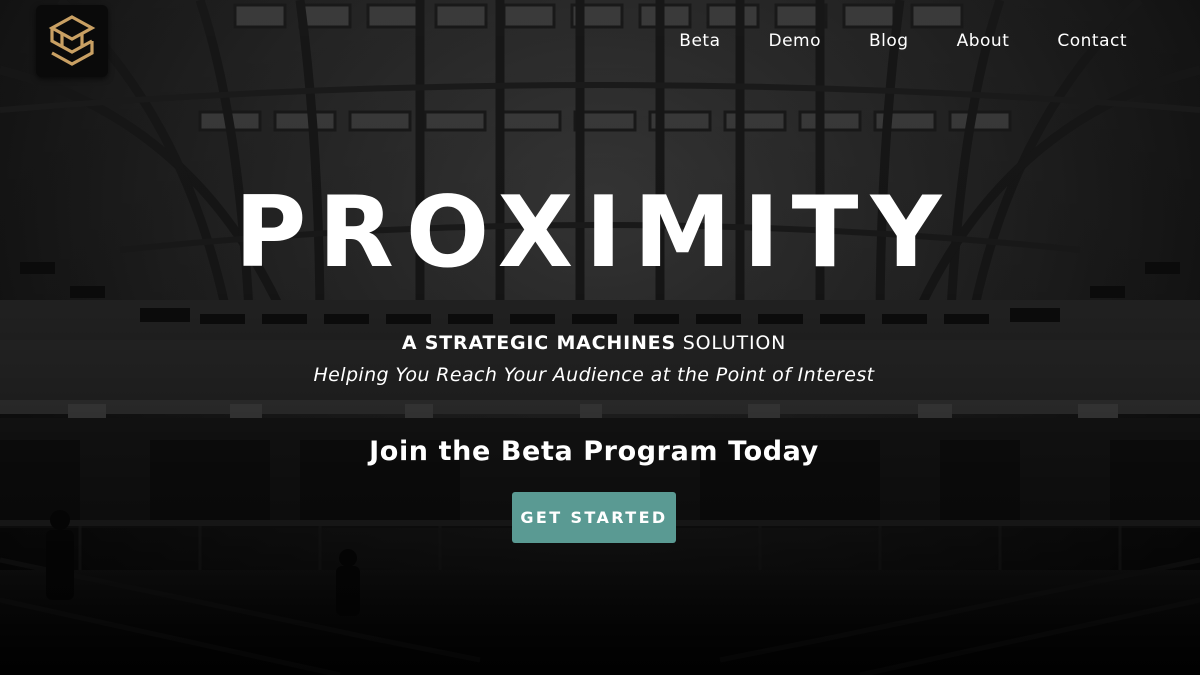 Image resolution: width=1200 pixels, height=675 pixels. Describe the element at coordinates (734, 343) in the screenshot. I see `tagline-suffix: SOLUTION` at that location.